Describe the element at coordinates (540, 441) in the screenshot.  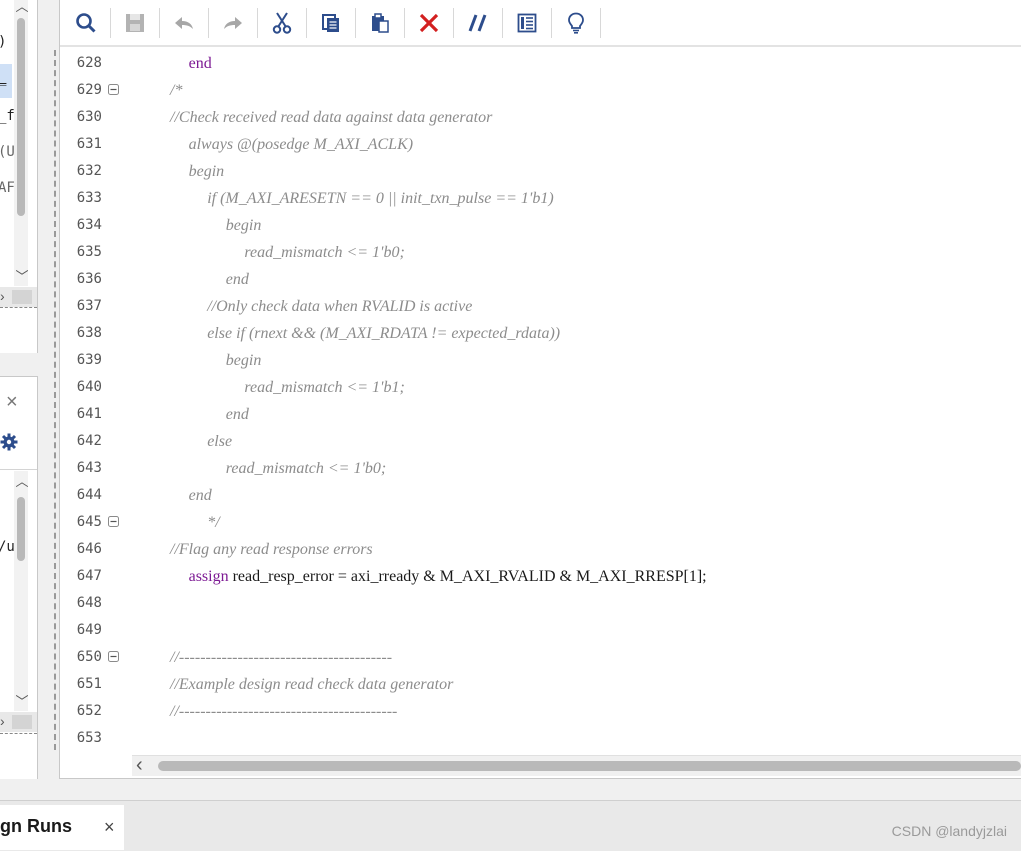
I see `code-line: 642 else` at that location.